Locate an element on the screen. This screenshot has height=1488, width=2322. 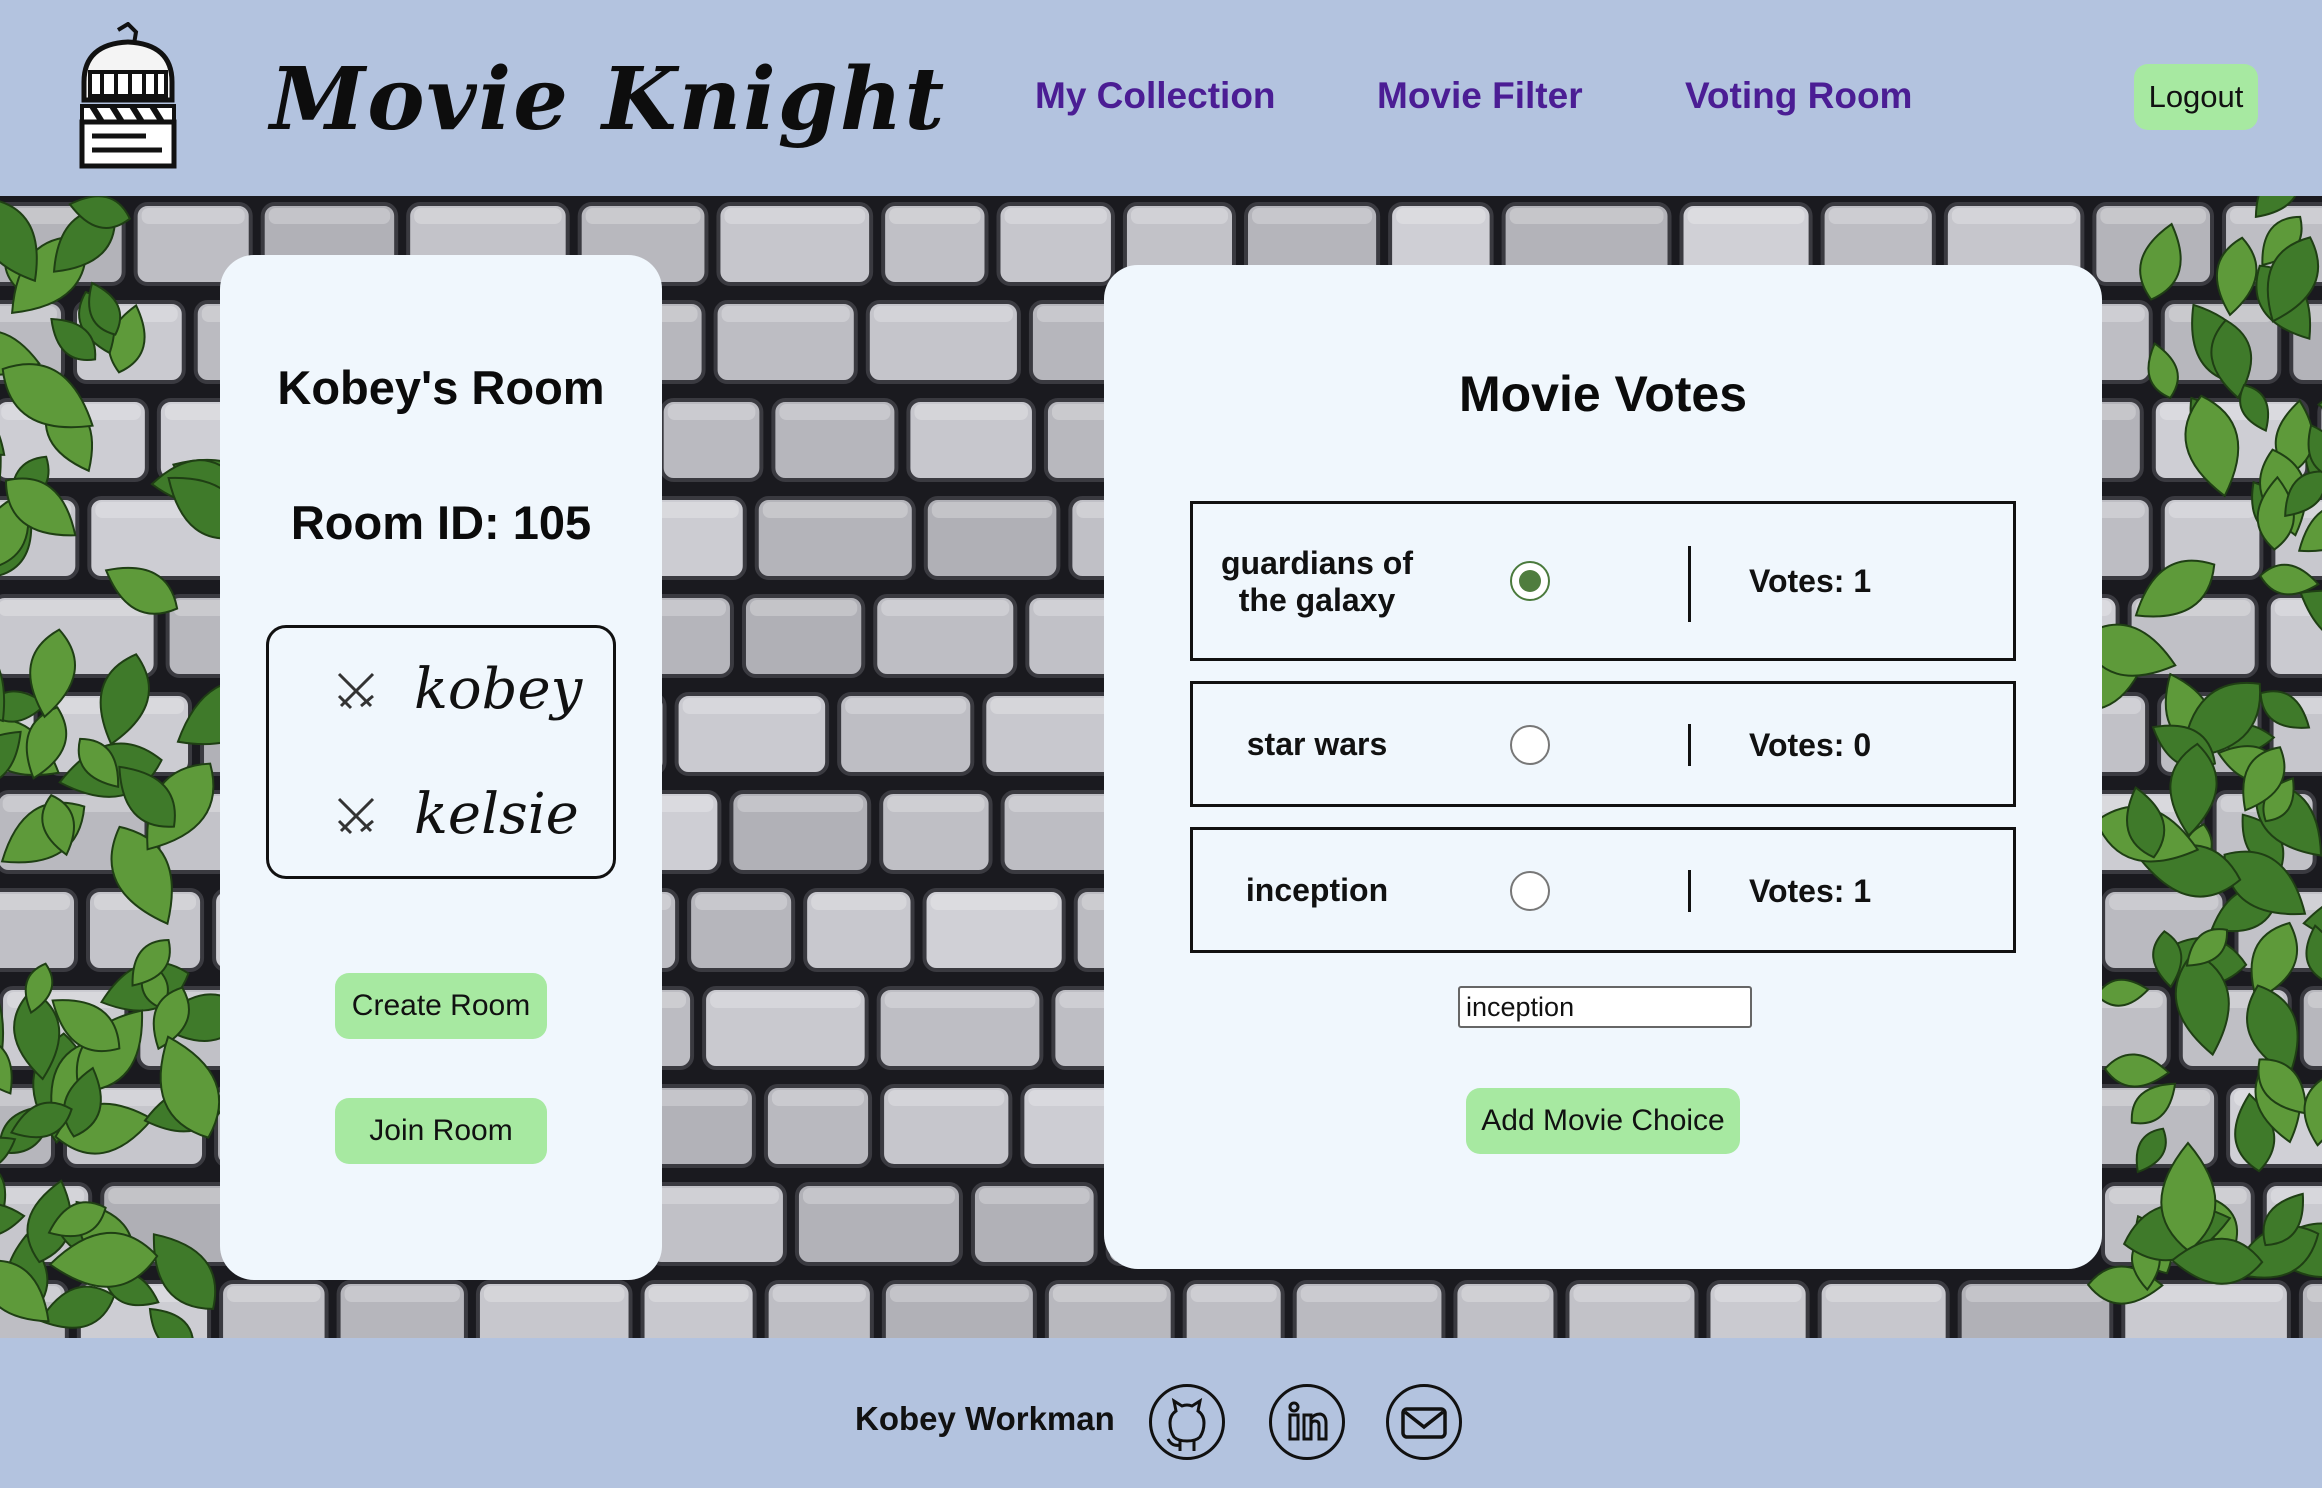
join-room-button: Join Room is located at coordinates (441, 1131).